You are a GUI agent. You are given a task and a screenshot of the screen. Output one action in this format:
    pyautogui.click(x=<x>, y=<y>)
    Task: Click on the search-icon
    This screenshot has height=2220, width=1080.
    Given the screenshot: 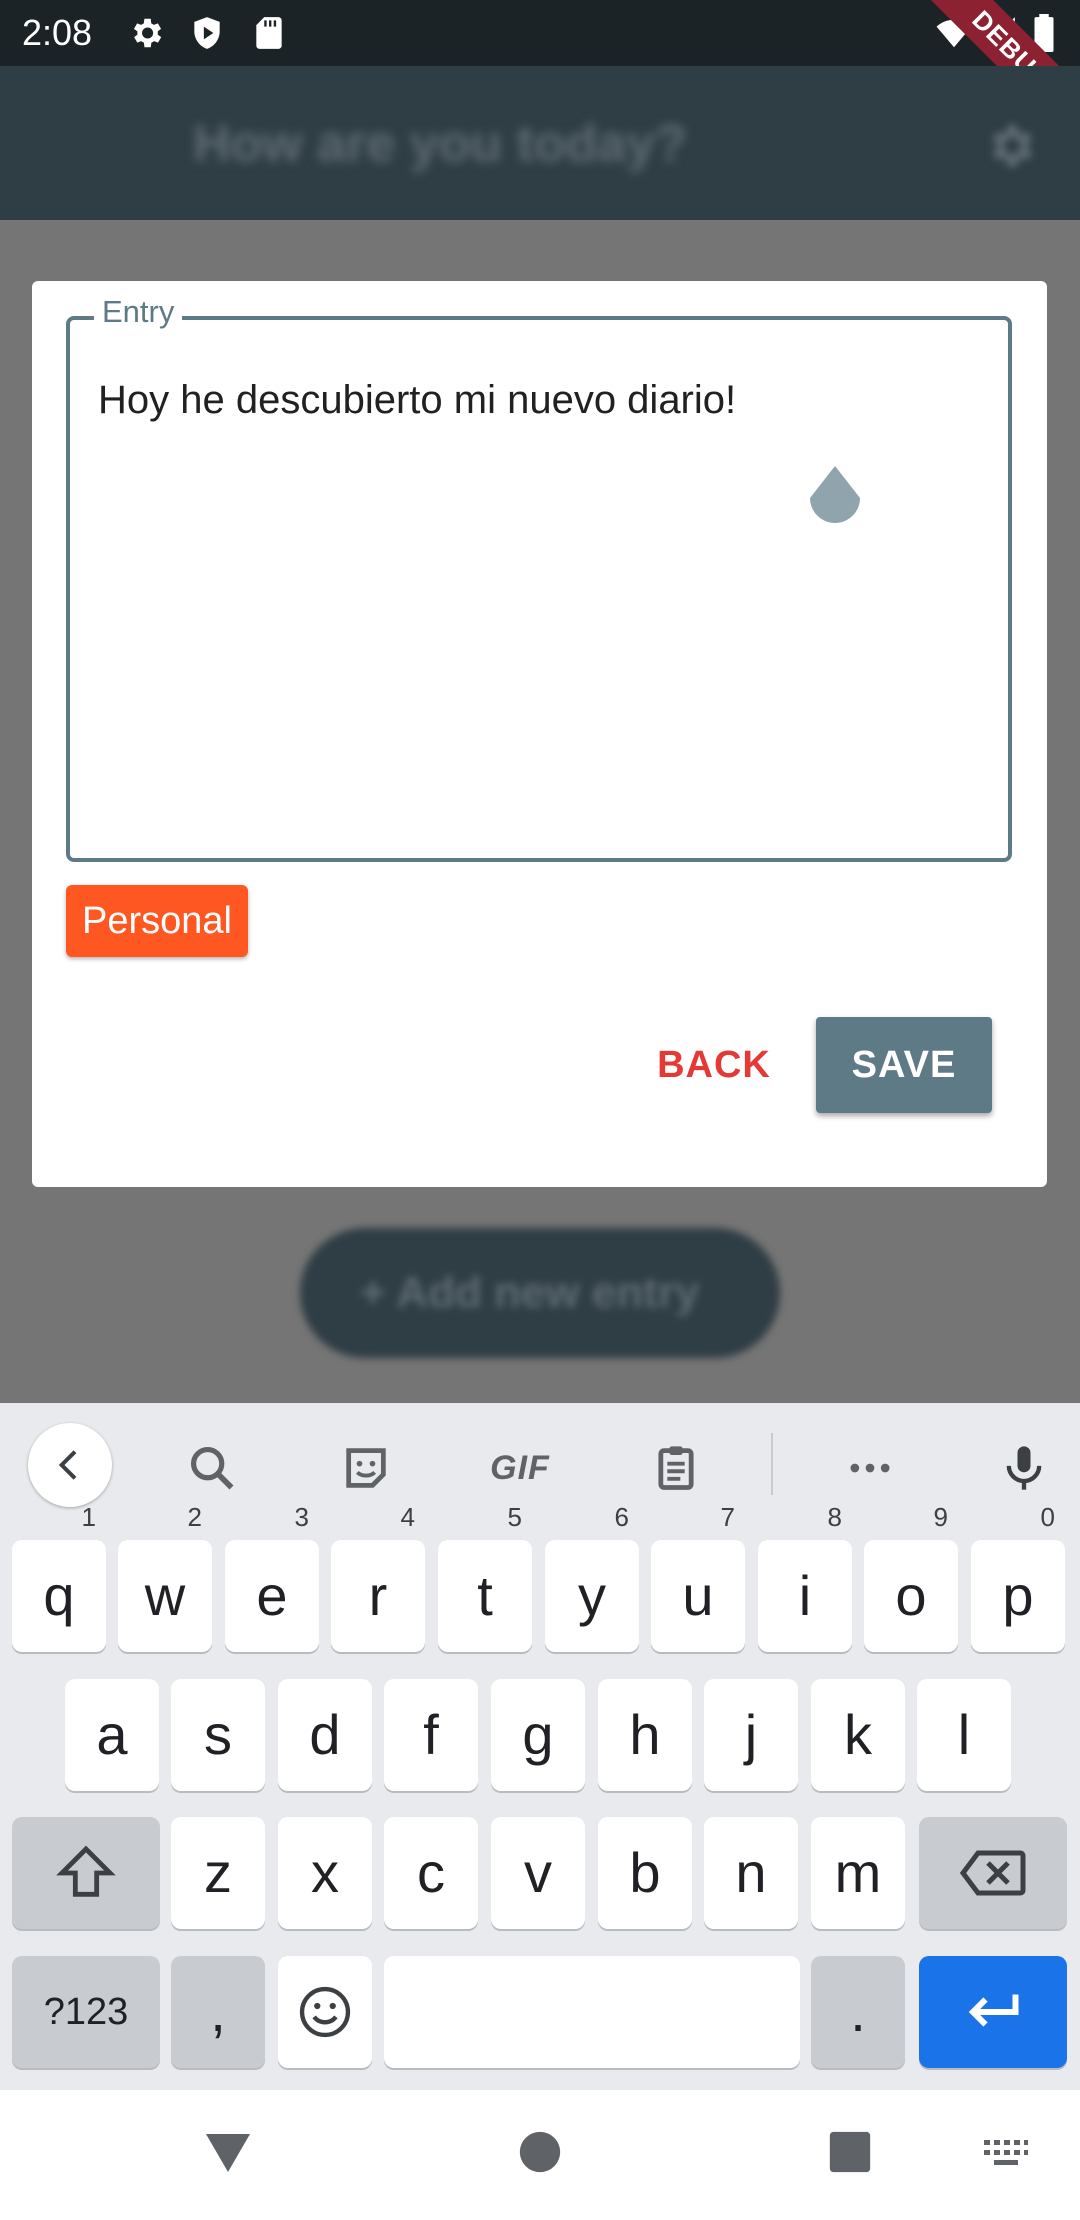 What is the action you would take?
    pyautogui.click(x=212, y=1468)
    